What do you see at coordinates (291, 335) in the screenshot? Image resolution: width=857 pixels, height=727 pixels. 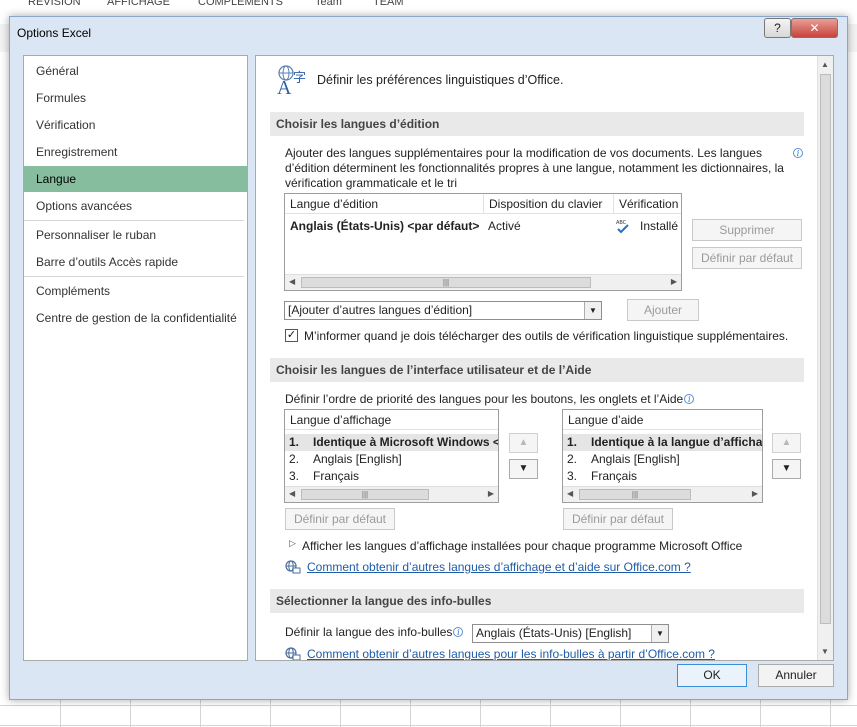 I see `notify-proofing-checkbox: ✓` at bounding box center [291, 335].